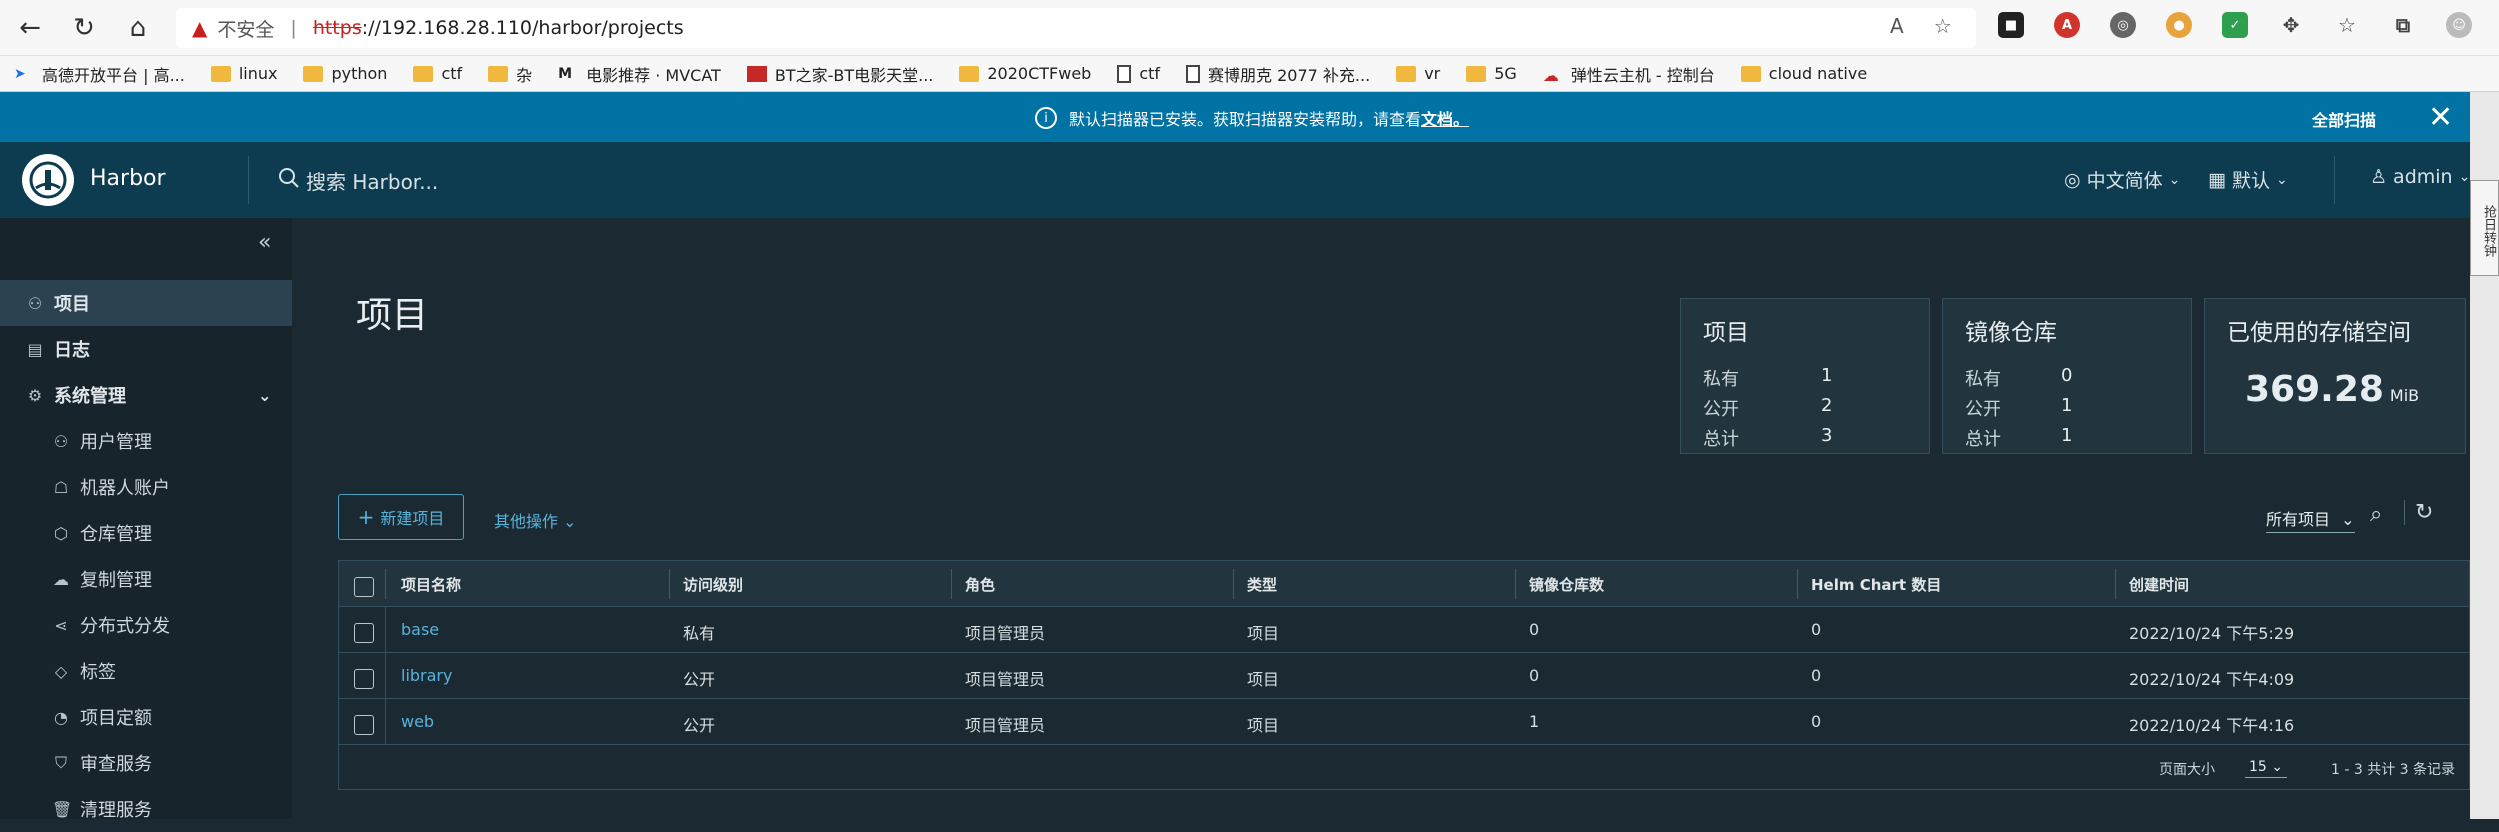 The width and height of the screenshot is (2499, 832). Describe the element at coordinates (1943, 26) in the screenshot. I see `favorite-star-icon: ☆` at that location.